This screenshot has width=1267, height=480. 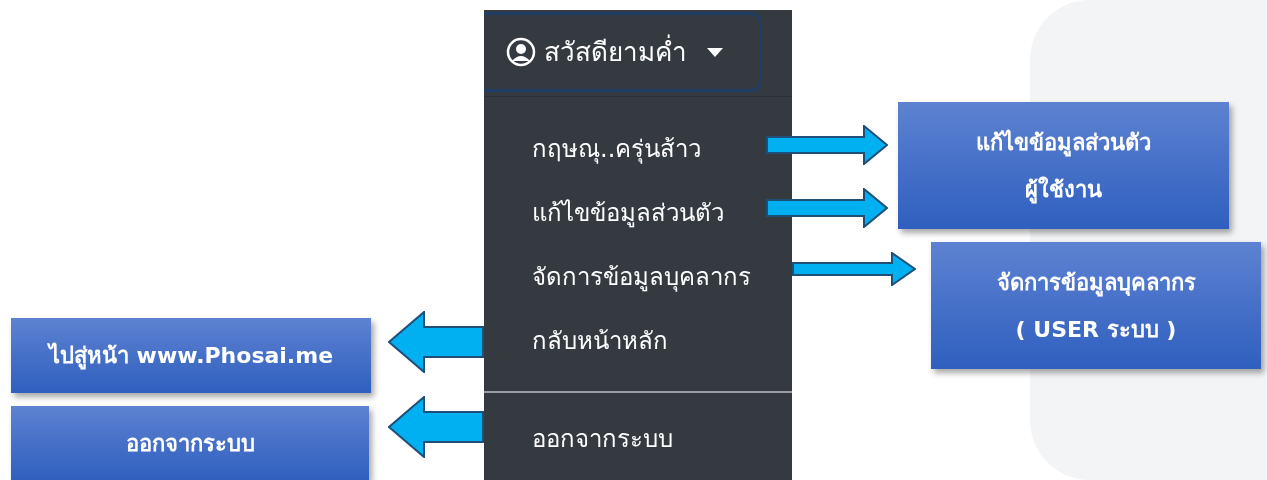 What do you see at coordinates (623, 52) in the screenshot?
I see `user-dropdown-toggle: สวัสดียามค่ำ` at bounding box center [623, 52].